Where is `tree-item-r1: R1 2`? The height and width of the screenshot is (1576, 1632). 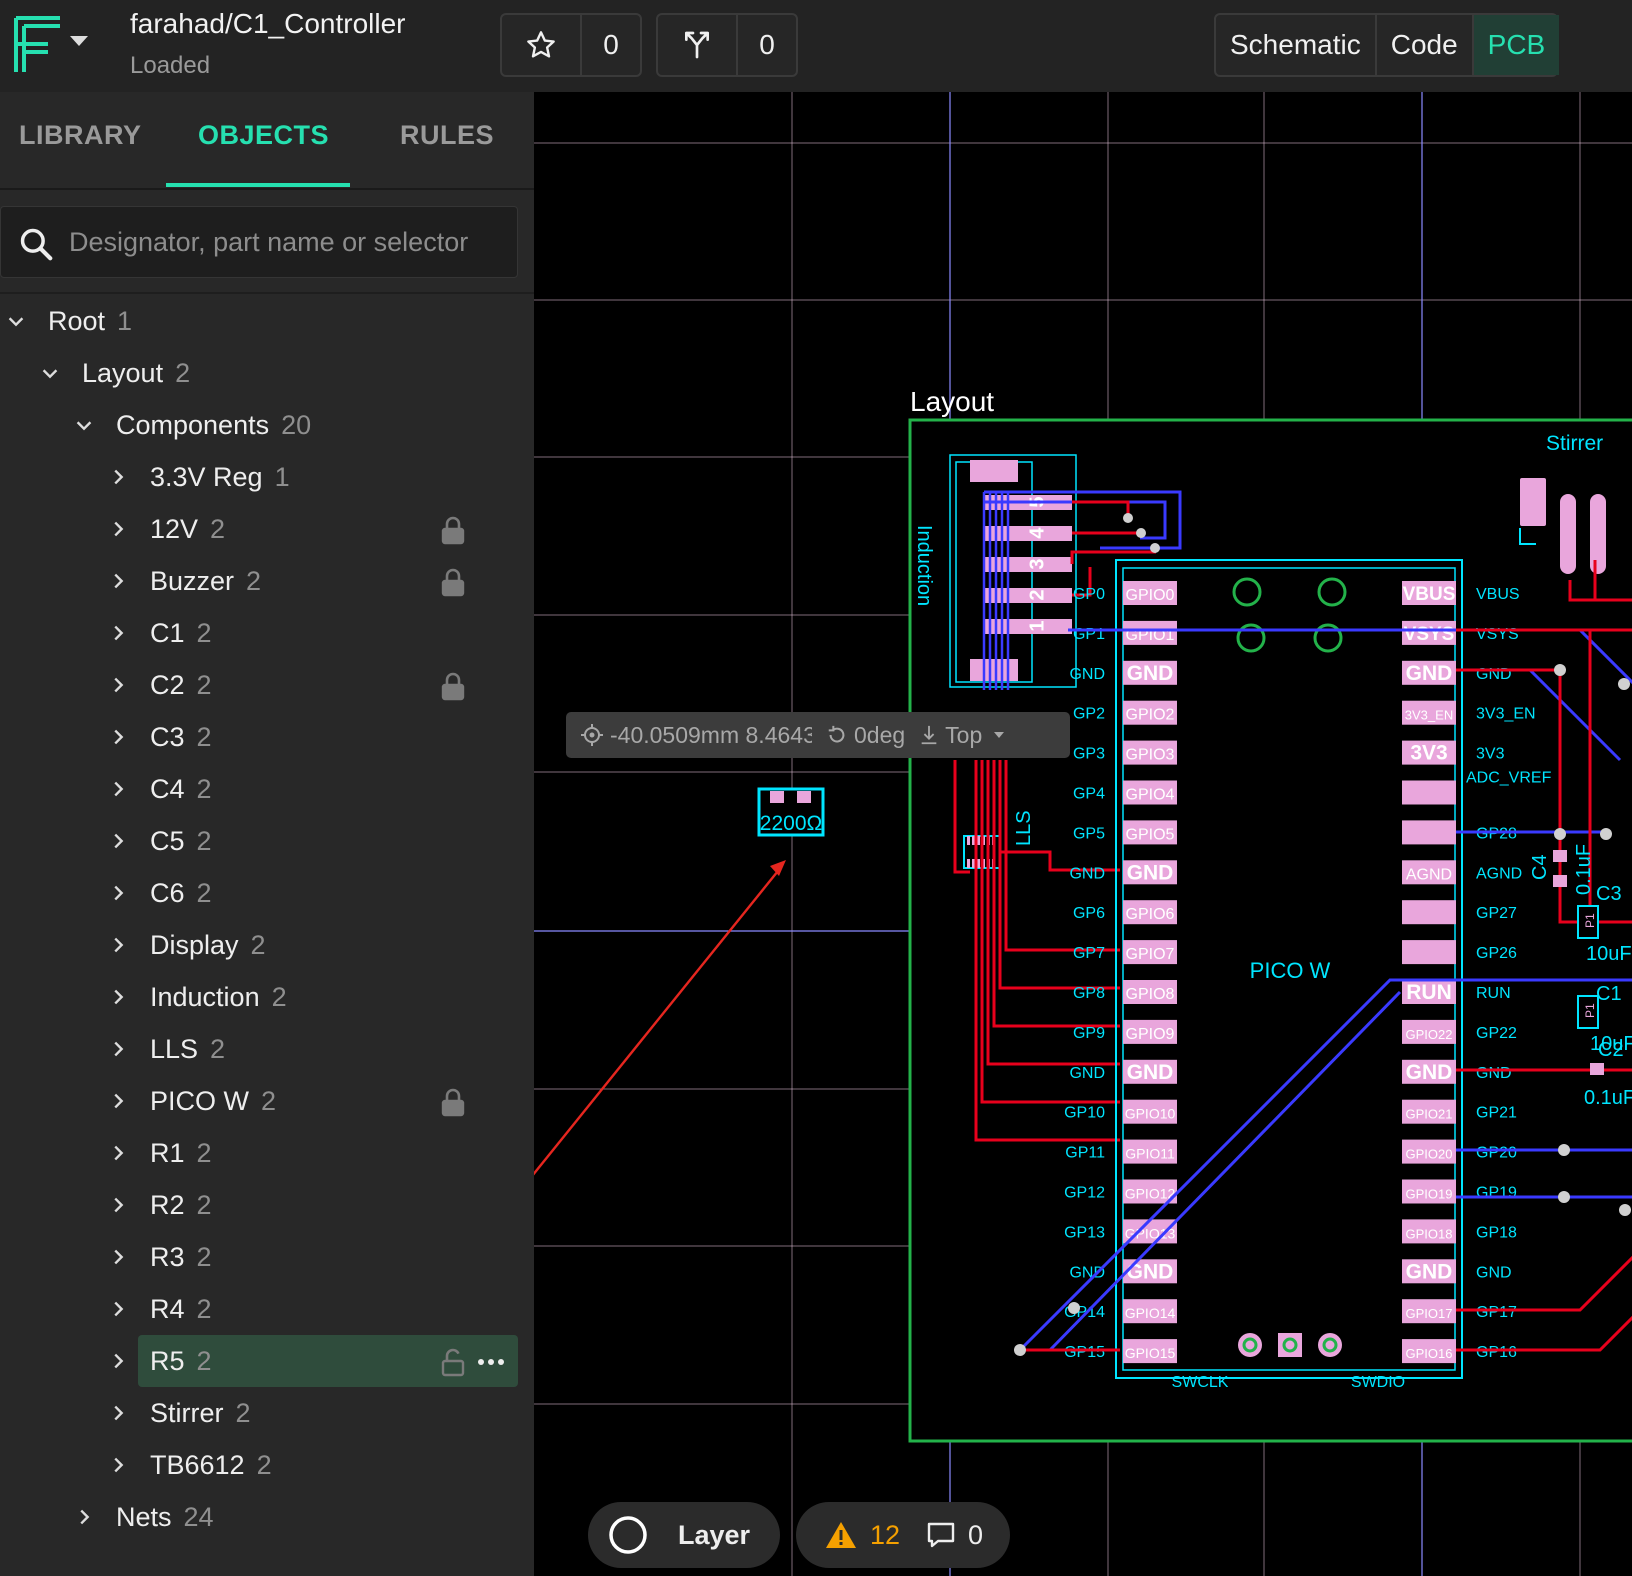
tree-item-r1: R1 2 is located at coordinates (267, 1153).